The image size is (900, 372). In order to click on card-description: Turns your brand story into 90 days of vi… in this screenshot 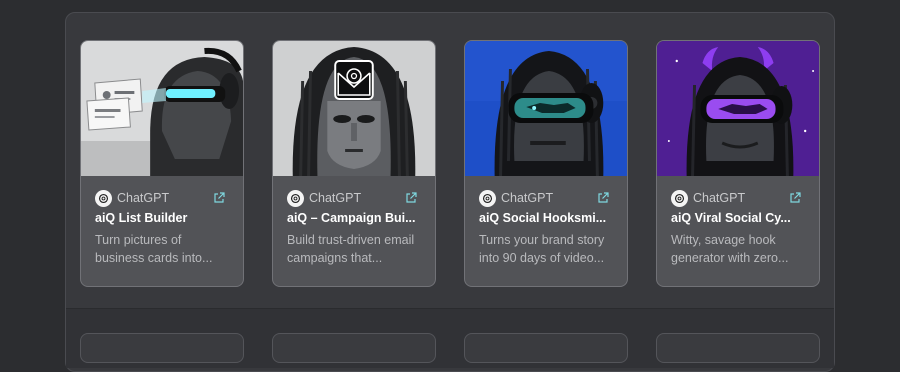, I will do `click(542, 249)`.